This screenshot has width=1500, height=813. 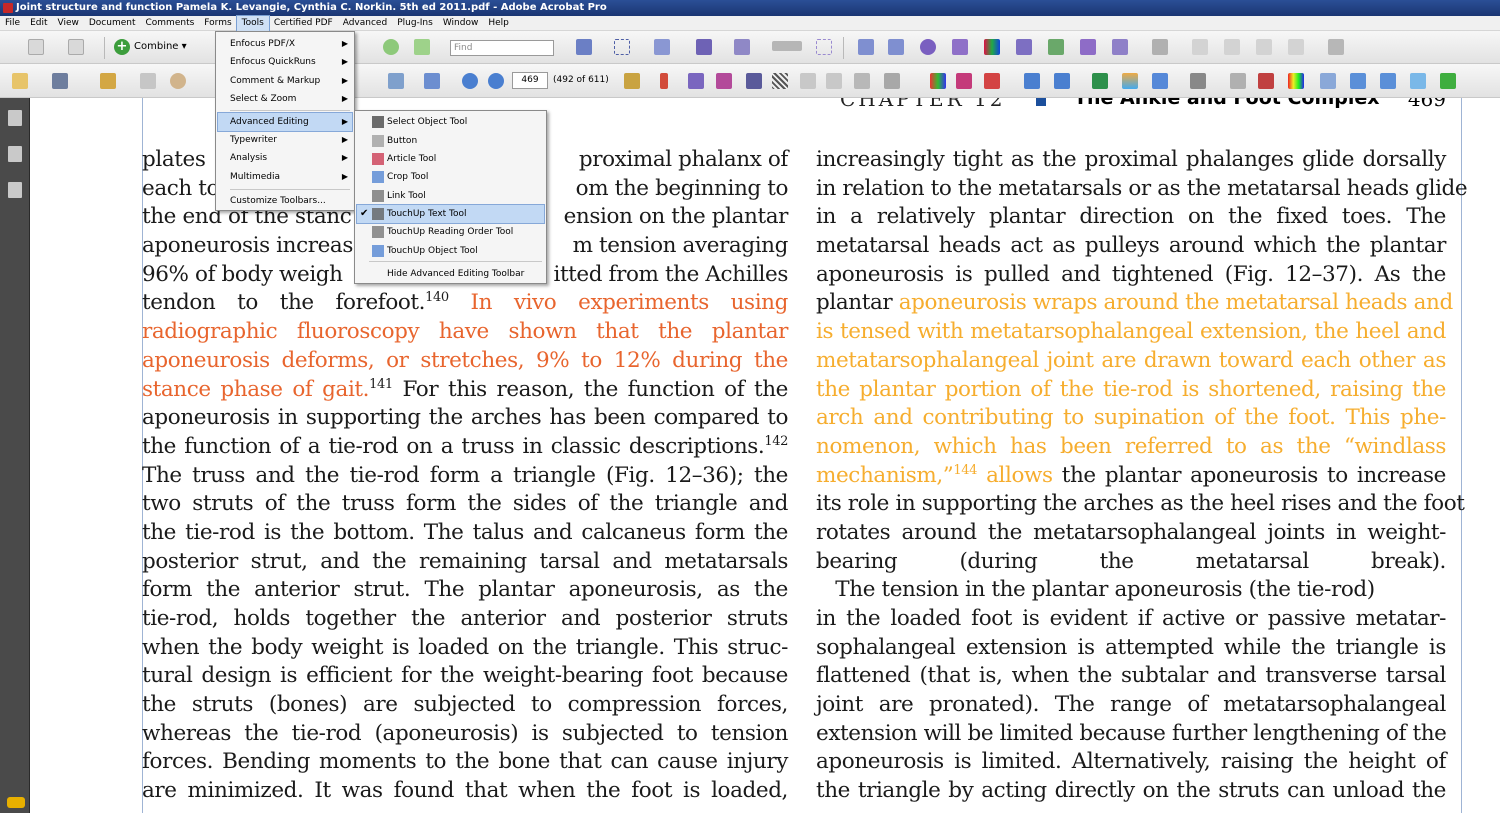 I want to click on pan-icon, so click(x=662, y=47).